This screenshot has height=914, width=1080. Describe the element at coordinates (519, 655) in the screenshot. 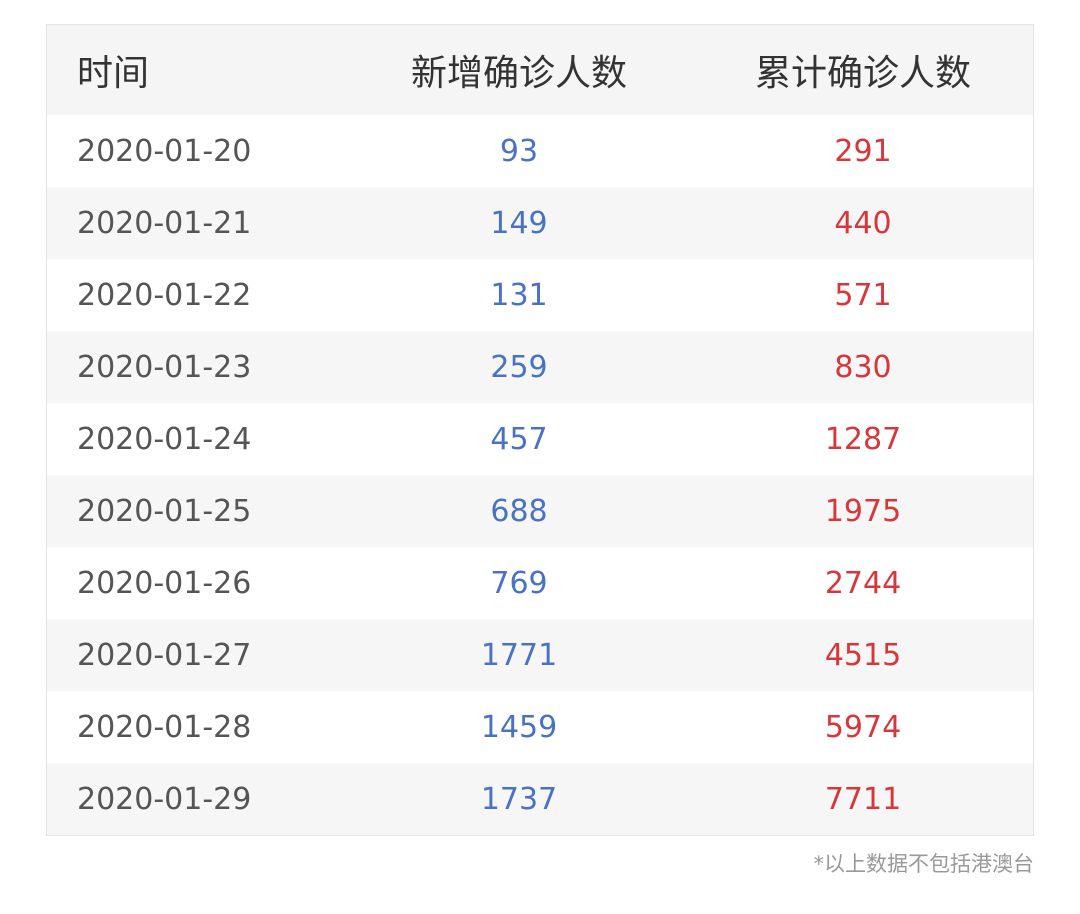

I see `cell-new-confirmed: 1771` at that location.